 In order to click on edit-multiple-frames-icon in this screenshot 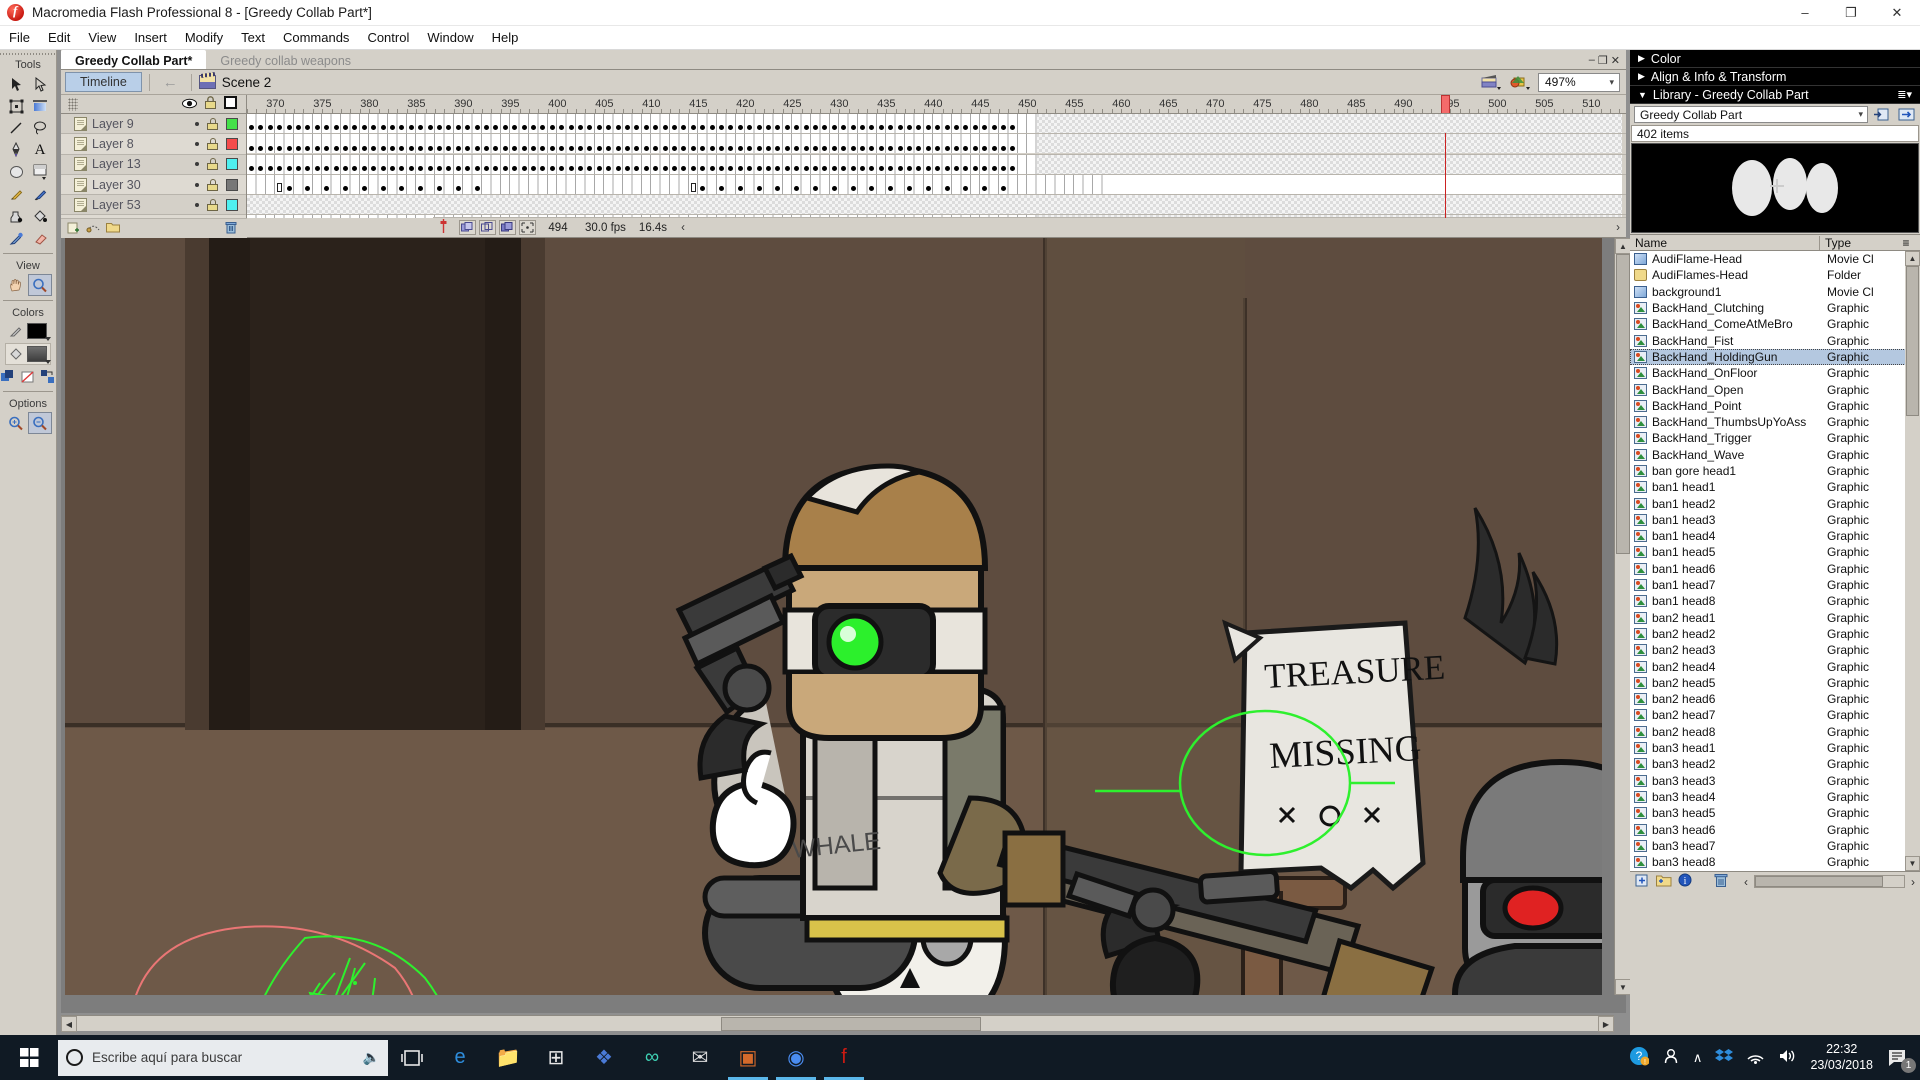, I will do `click(507, 227)`.